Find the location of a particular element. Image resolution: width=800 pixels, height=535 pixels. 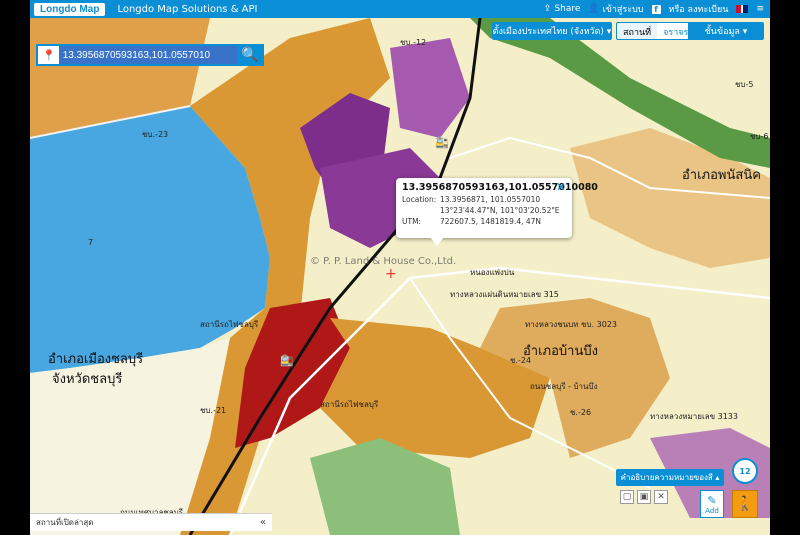

label-road-banbueng: ถนนชลบุรี - บ้านบึง is located at coordinates (564, 386).